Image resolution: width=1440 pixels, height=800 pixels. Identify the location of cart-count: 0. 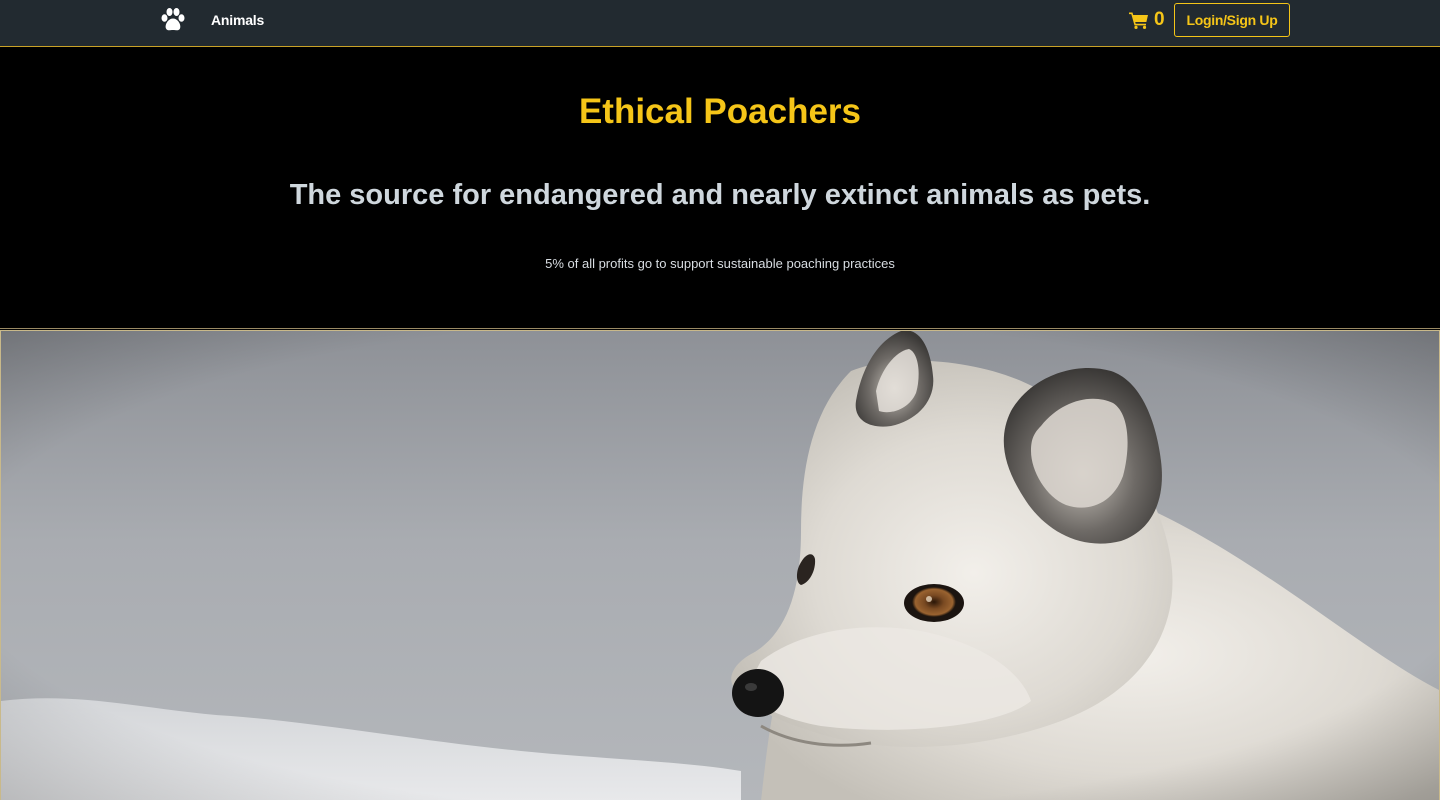
(1159, 19).